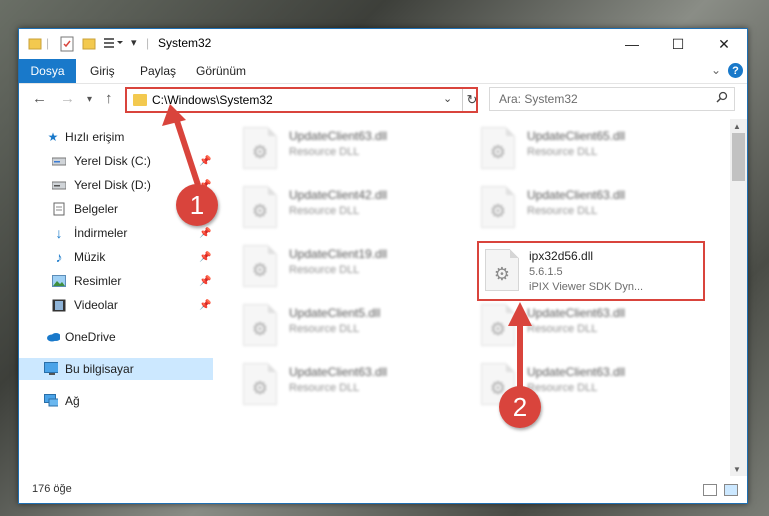 The width and height of the screenshot is (769, 516). I want to click on annotation-badge-2: 2, so click(520, 407).